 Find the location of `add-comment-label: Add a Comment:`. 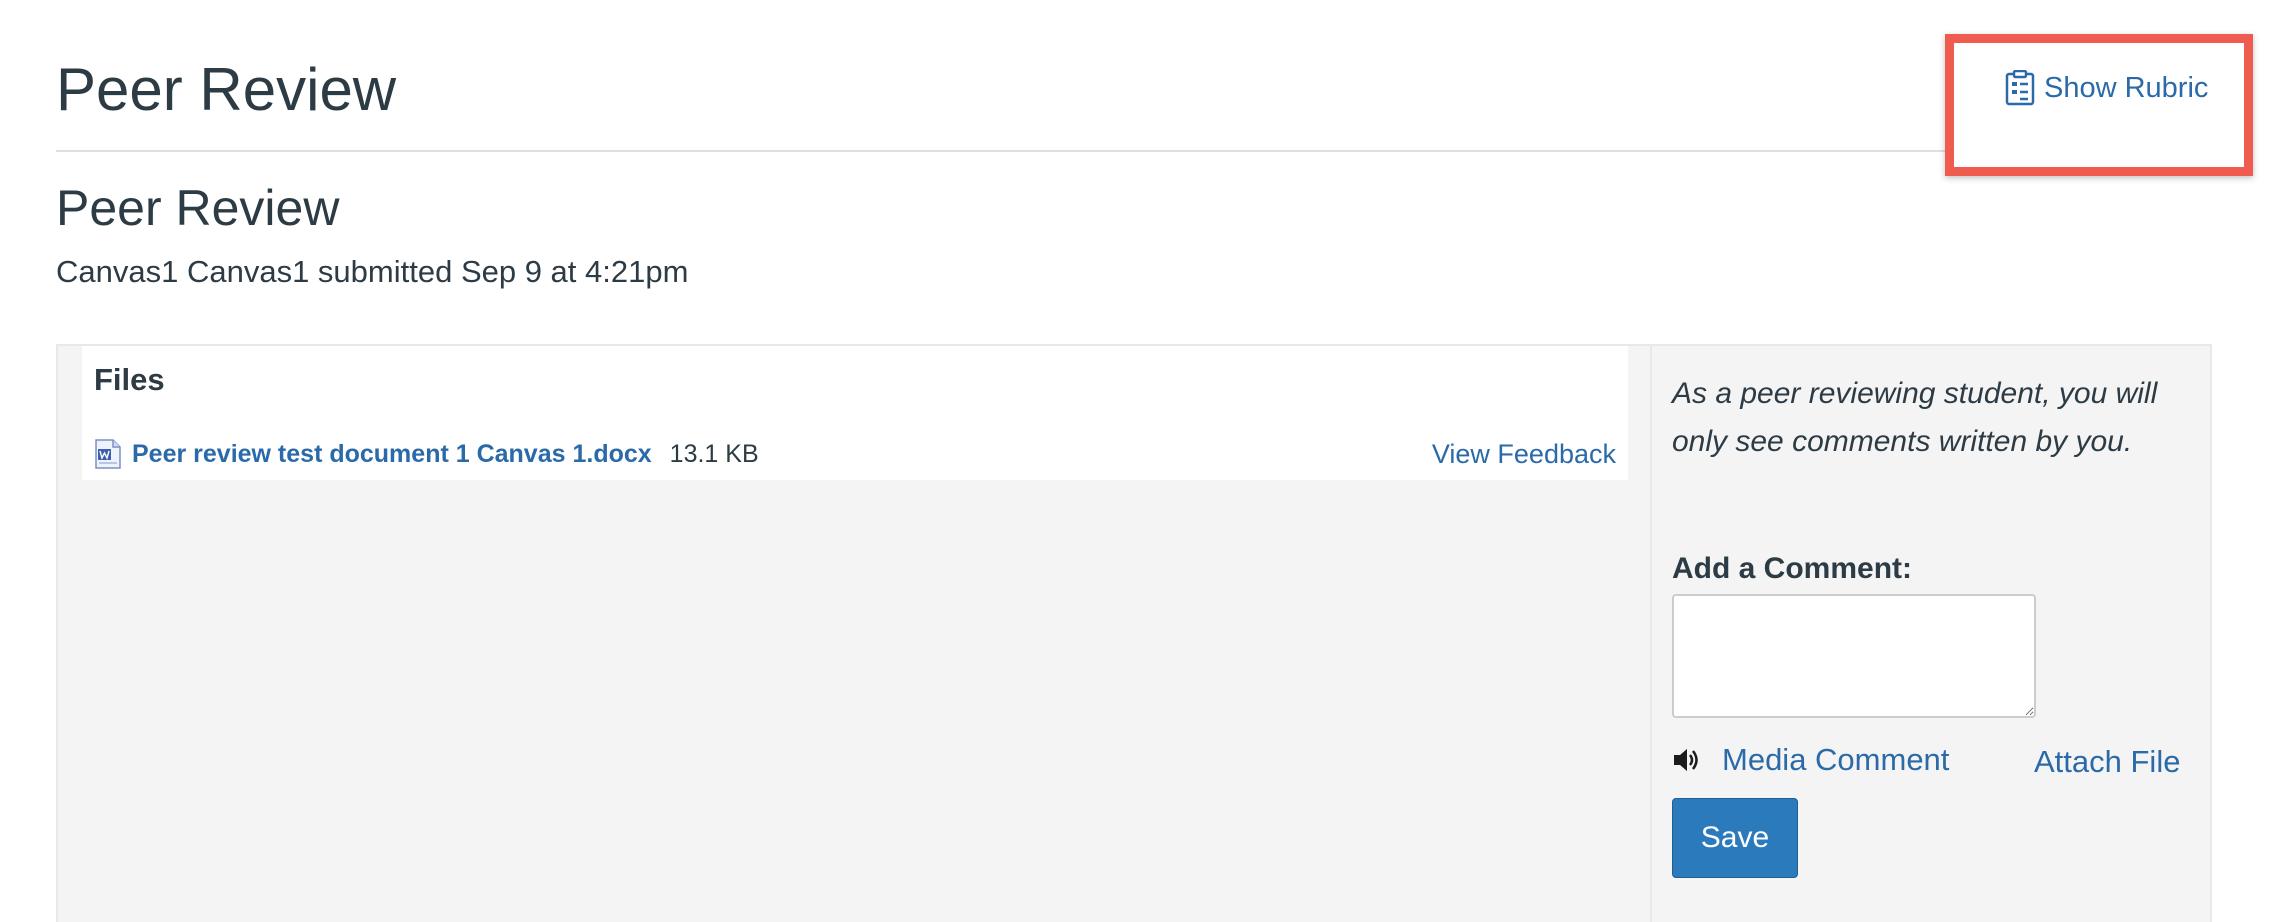

add-comment-label: Add a Comment: is located at coordinates (1792, 568).